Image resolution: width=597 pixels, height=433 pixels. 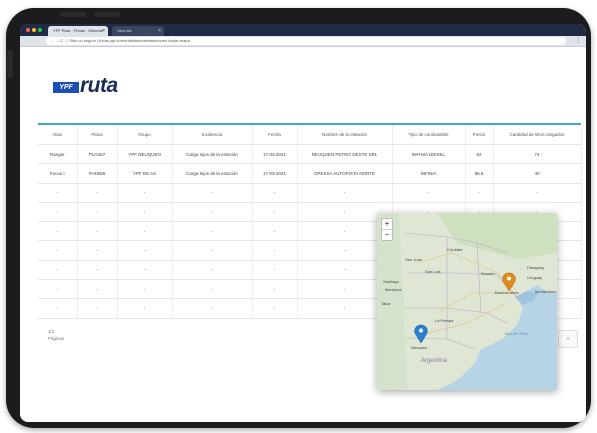 What do you see at coordinates (537, 135) in the screenshot?
I see `column-header: Cantidad de litros cargados` at bounding box center [537, 135].